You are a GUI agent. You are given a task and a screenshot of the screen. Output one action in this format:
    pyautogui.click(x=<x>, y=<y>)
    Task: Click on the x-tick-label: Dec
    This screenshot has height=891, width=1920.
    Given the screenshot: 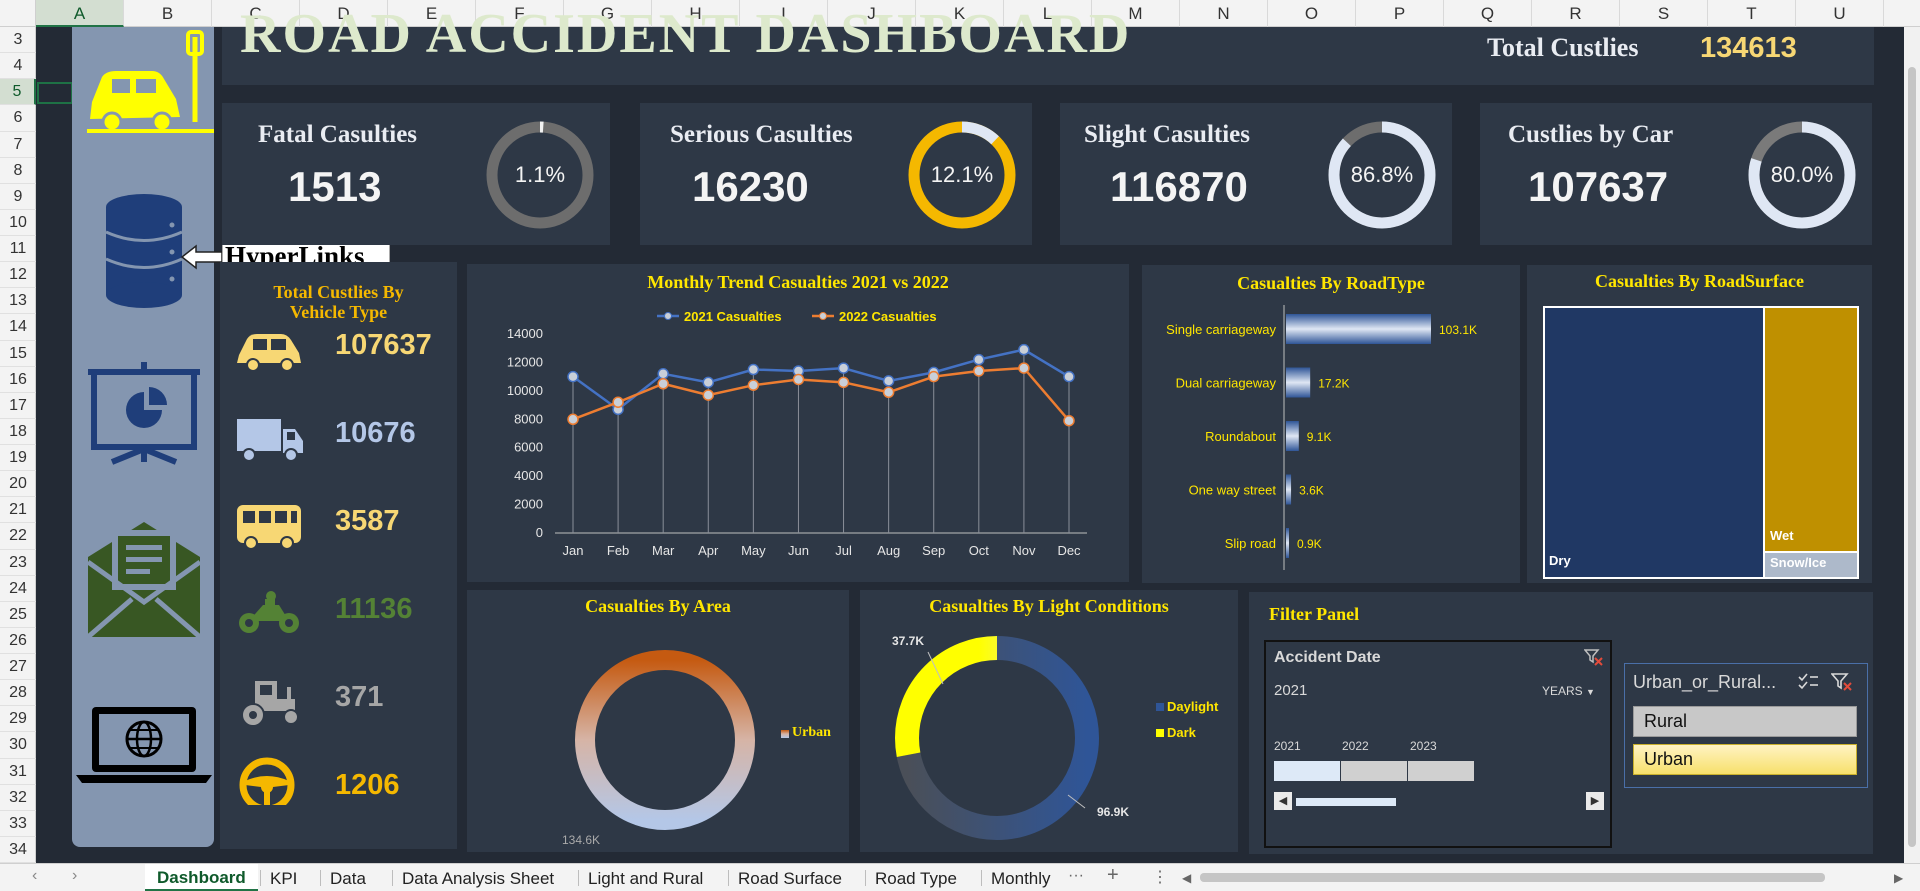 What is the action you would take?
    pyautogui.click(x=1069, y=550)
    